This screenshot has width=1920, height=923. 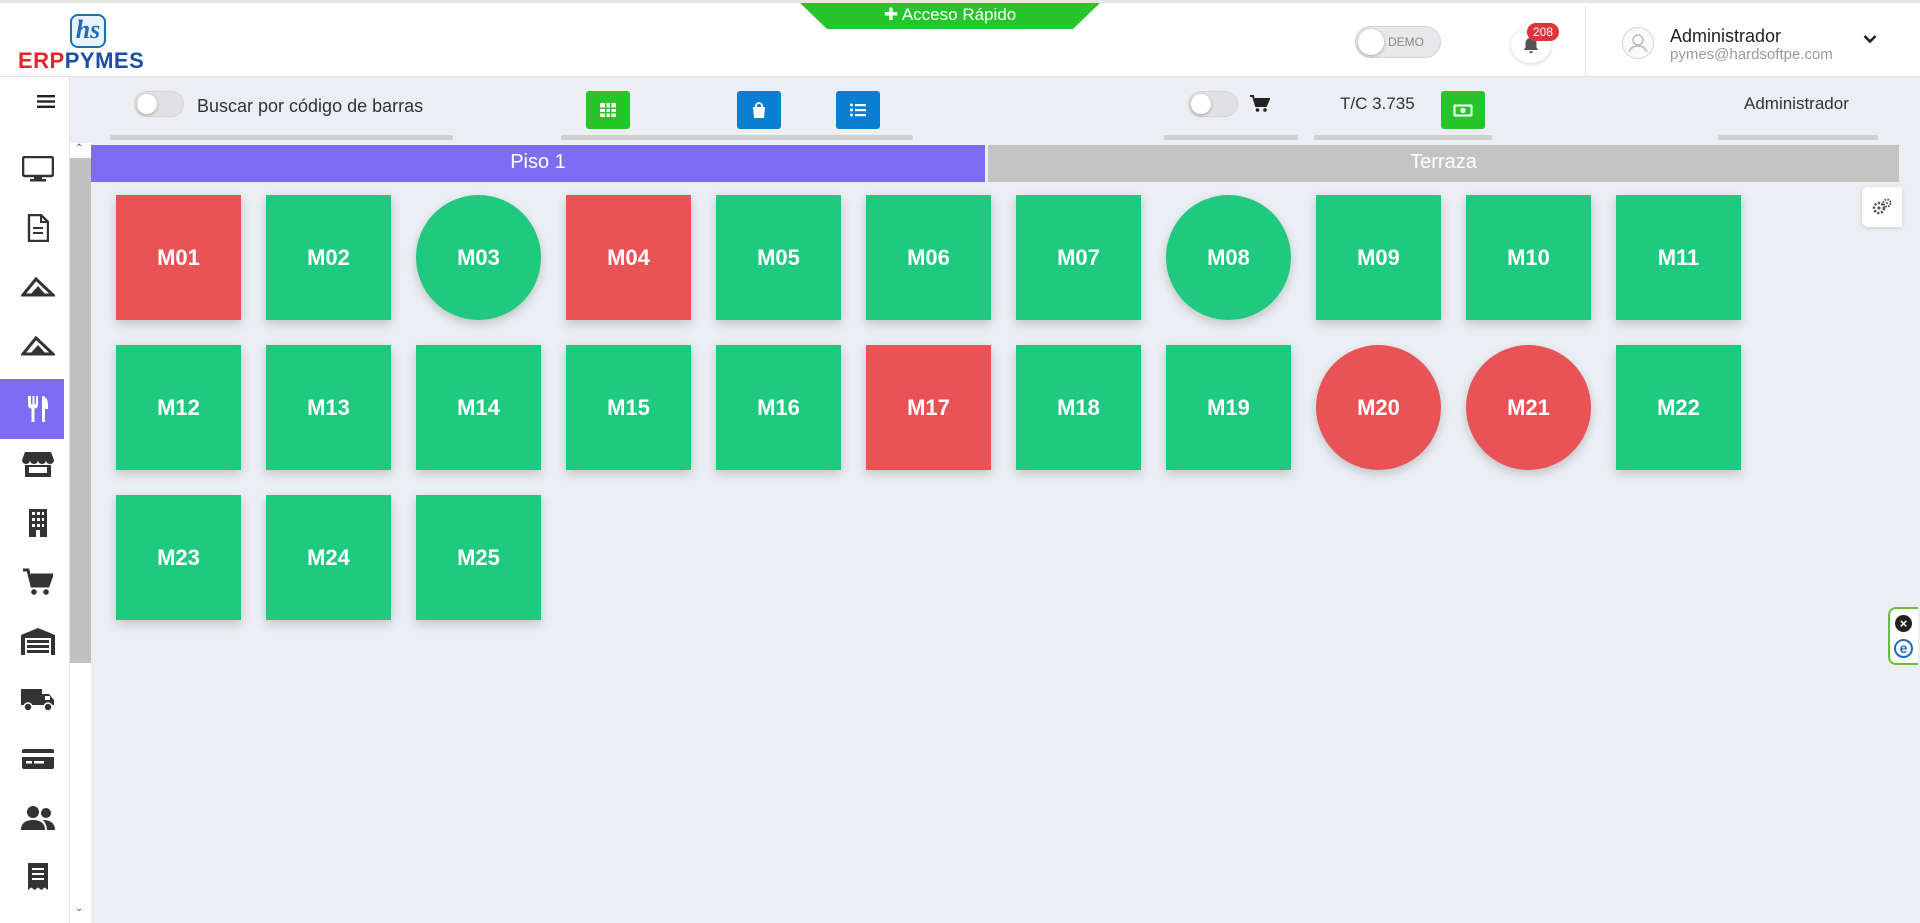 What do you see at coordinates (1378, 407) in the screenshot?
I see `table-m20: M20` at bounding box center [1378, 407].